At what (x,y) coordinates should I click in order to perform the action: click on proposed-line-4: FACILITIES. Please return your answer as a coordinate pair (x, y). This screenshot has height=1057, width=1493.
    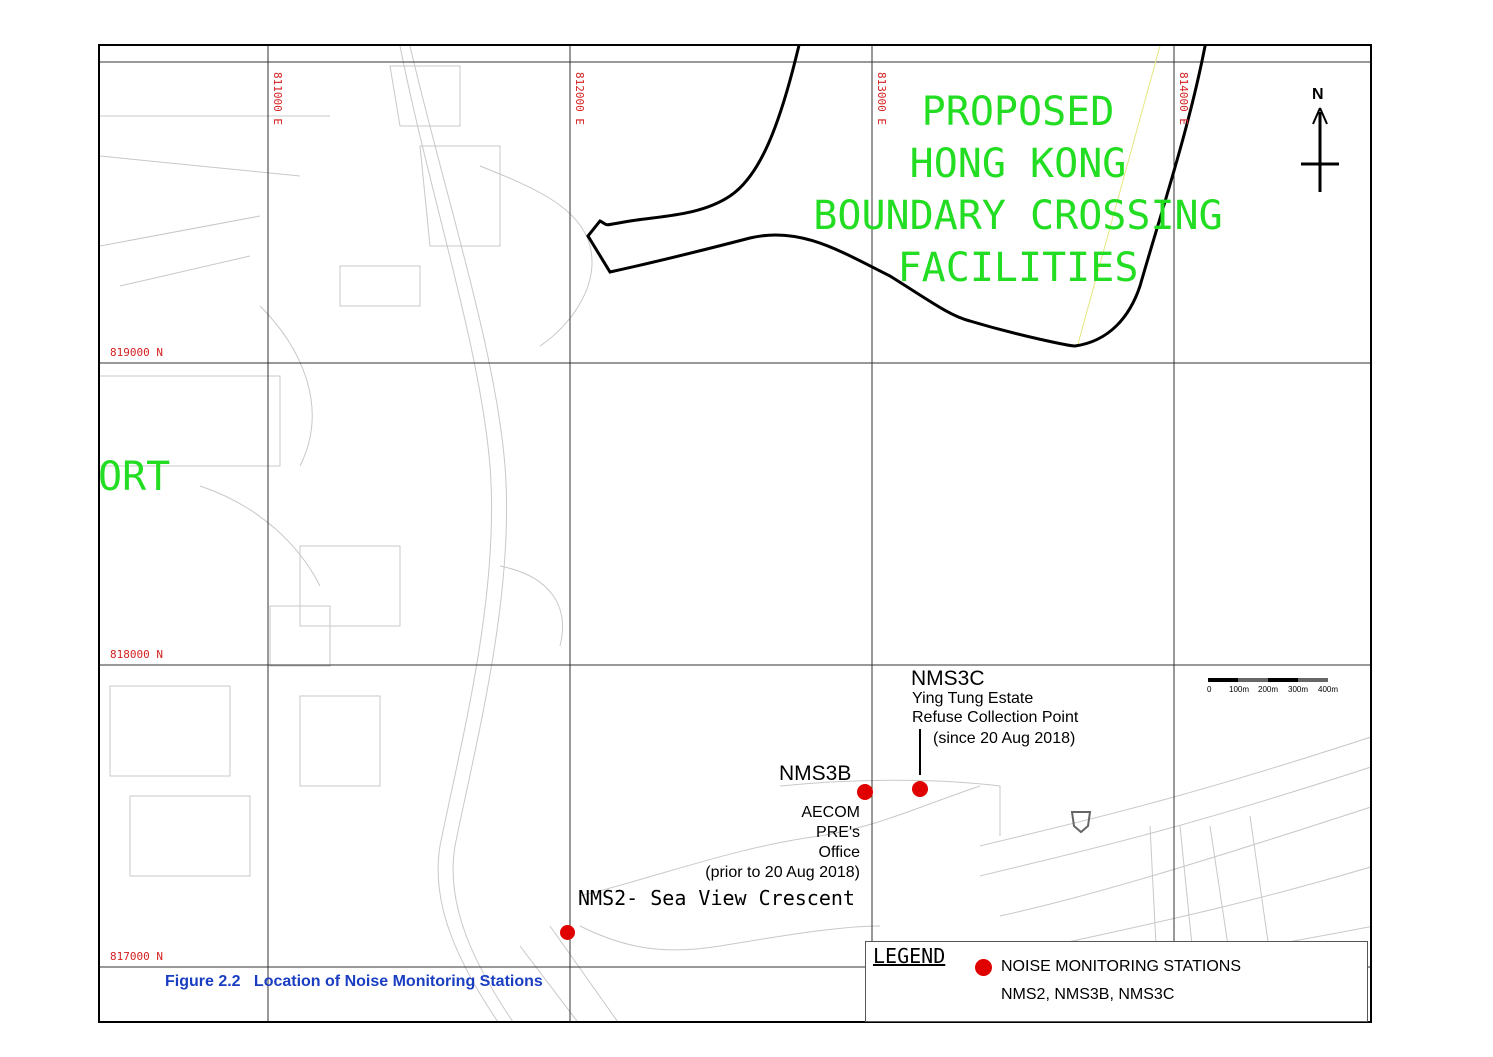
    Looking at the image, I should click on (1018, 268).